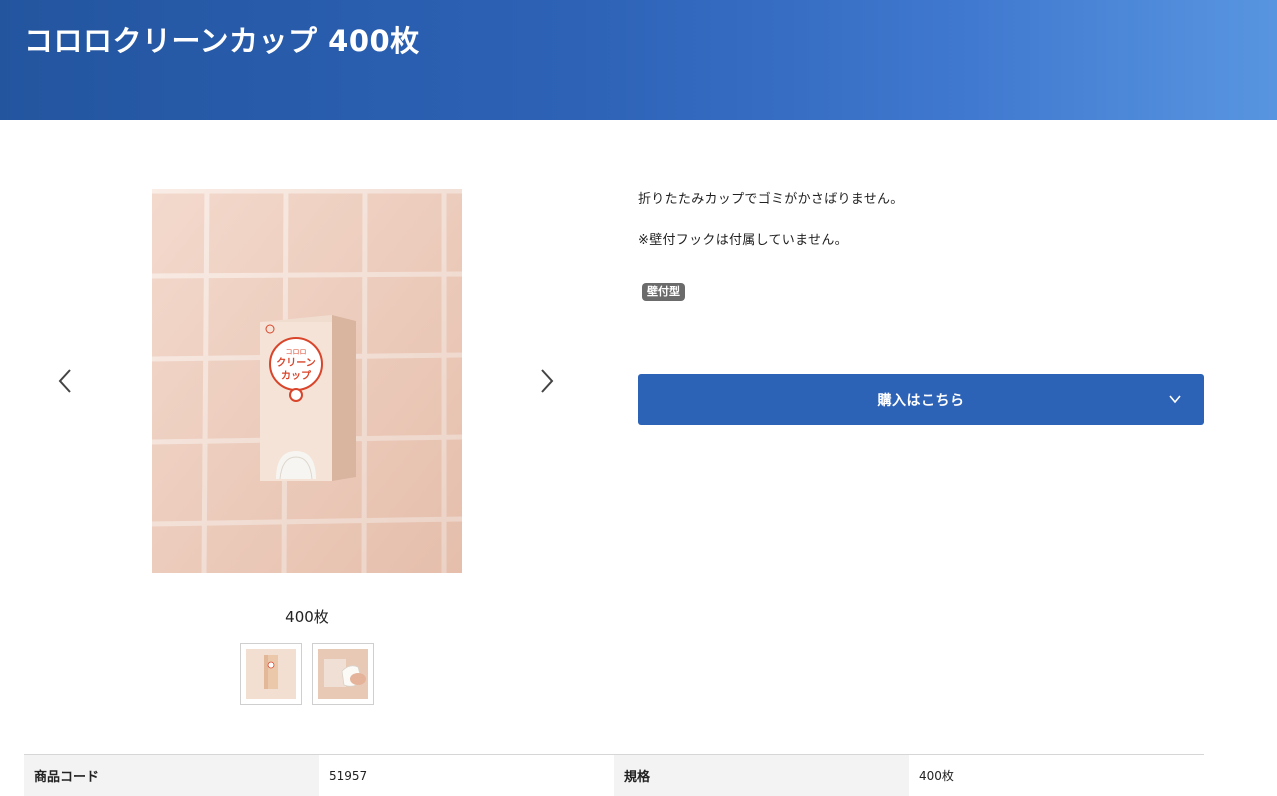 The height and width of the screenshot is (796, 1277). I want to click on spec-label-code: 商品コード, so click(171, 775).